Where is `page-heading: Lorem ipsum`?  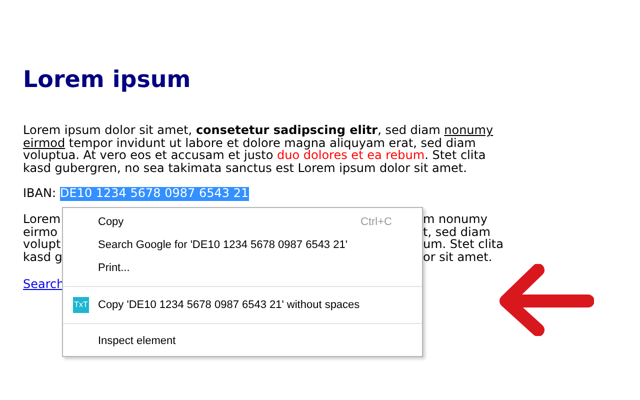
page-heading: Lorem ipsum is located at coordinates (107, 80).